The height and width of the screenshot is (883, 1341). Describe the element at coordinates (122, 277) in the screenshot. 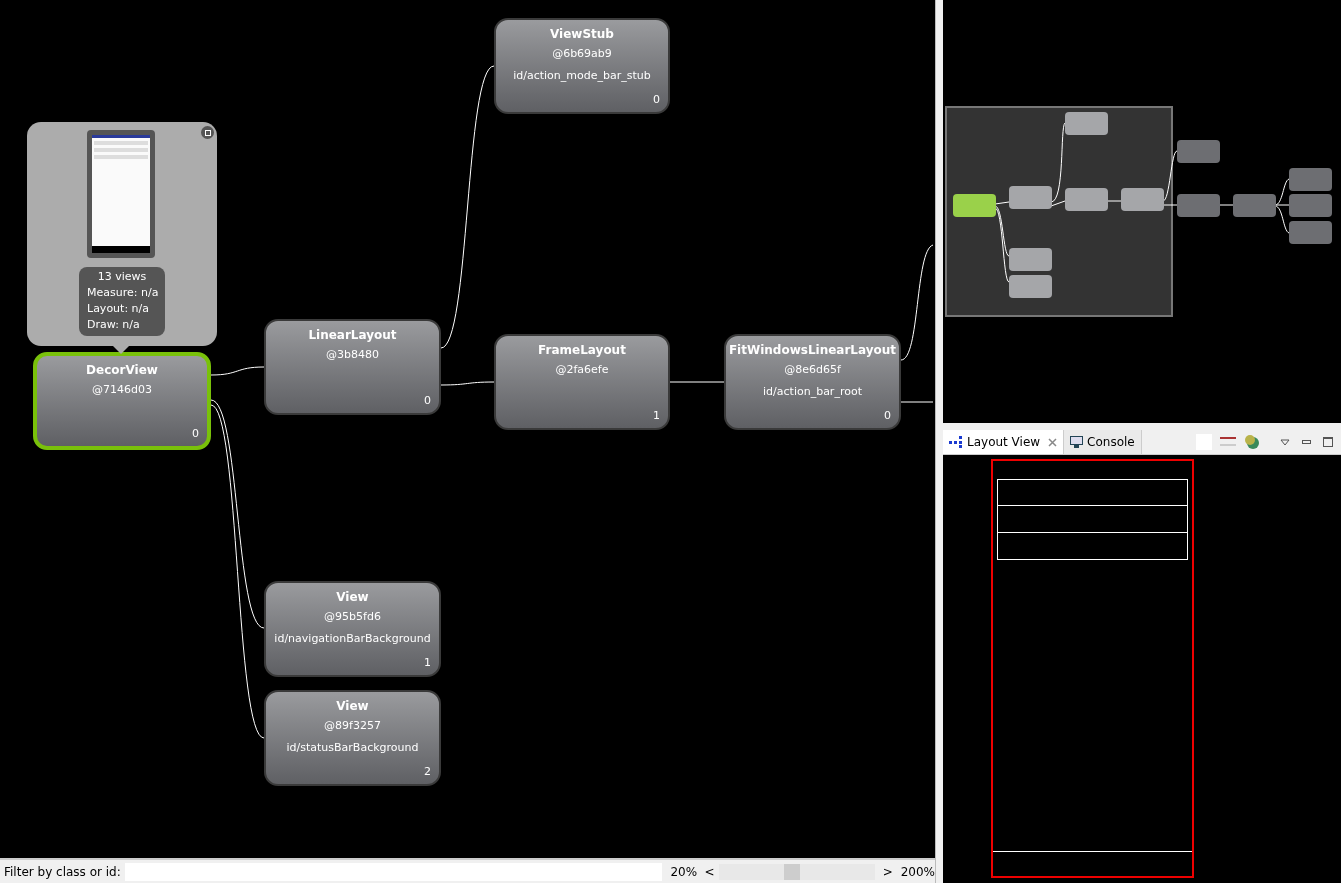

I see `stats-text: 13 views` at that location.